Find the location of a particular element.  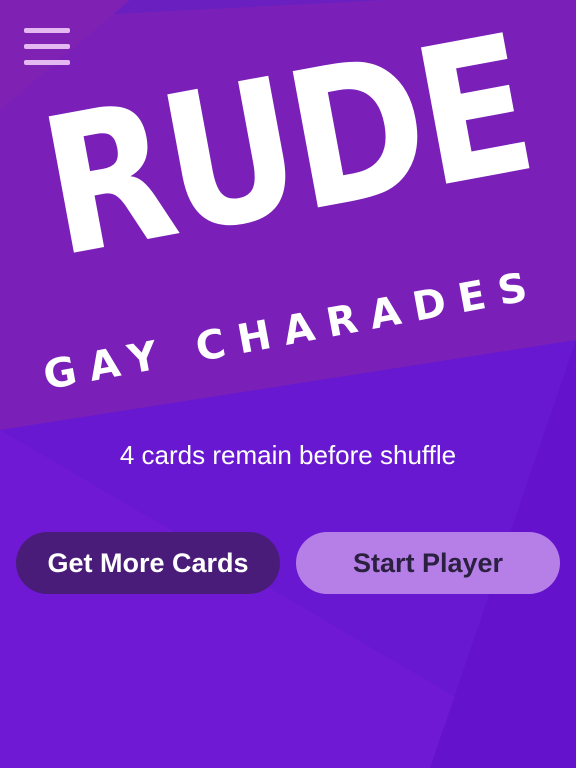

start-player-button: Start Player is located at coordinates (428, 563).